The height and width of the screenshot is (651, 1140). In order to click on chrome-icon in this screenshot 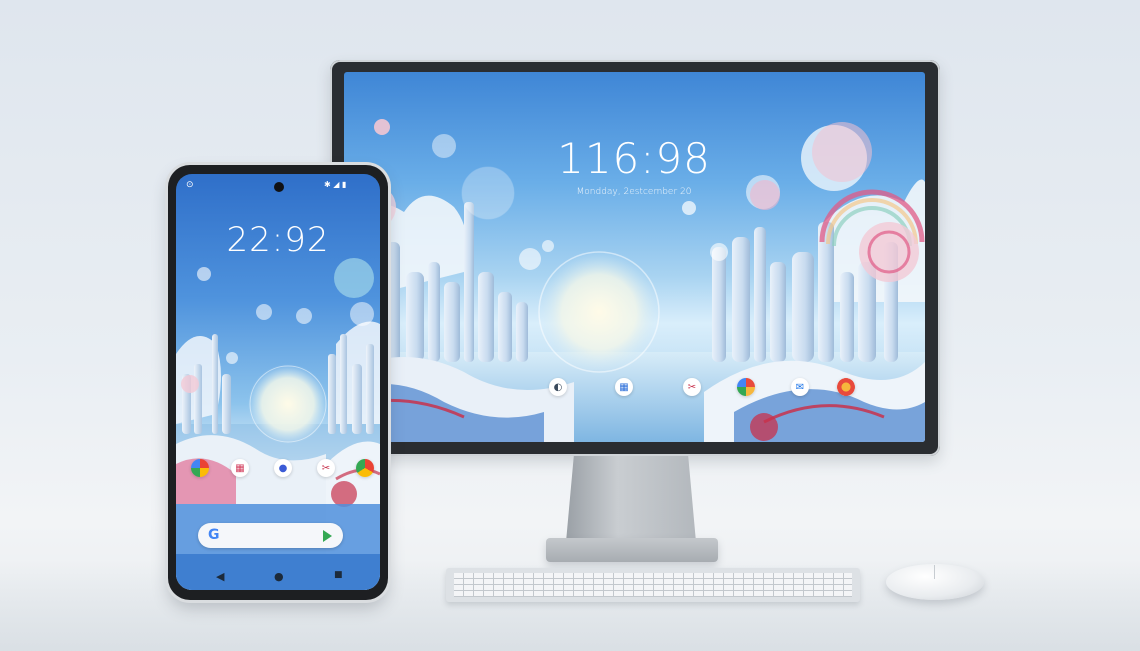, I will do `click(365, 468)`.